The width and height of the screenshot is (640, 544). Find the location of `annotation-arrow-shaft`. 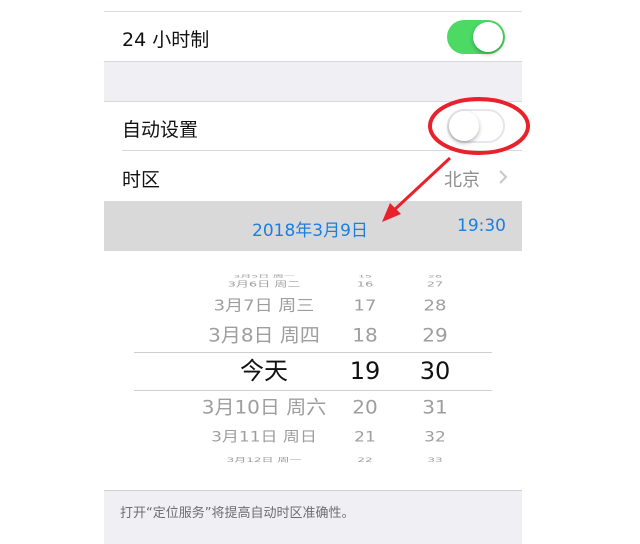

annotation-arrow-shaft is located at coordinates (421, 185).